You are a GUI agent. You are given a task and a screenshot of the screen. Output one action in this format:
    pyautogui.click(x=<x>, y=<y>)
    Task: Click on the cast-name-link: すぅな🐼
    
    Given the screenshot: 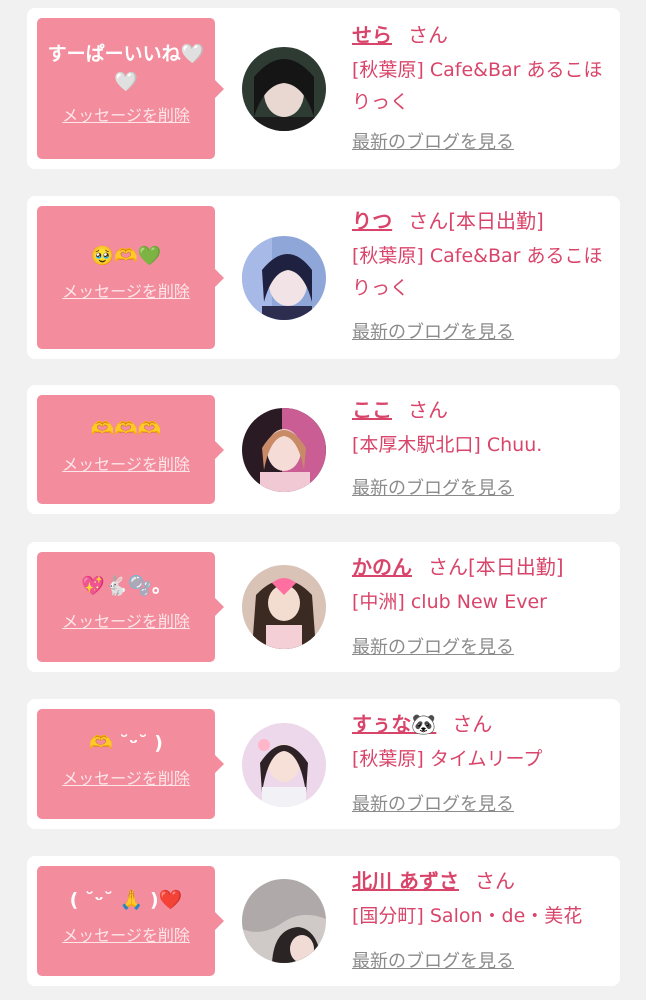 What is the action you would take?
    pyautogui.click(x=394, y=724)
    